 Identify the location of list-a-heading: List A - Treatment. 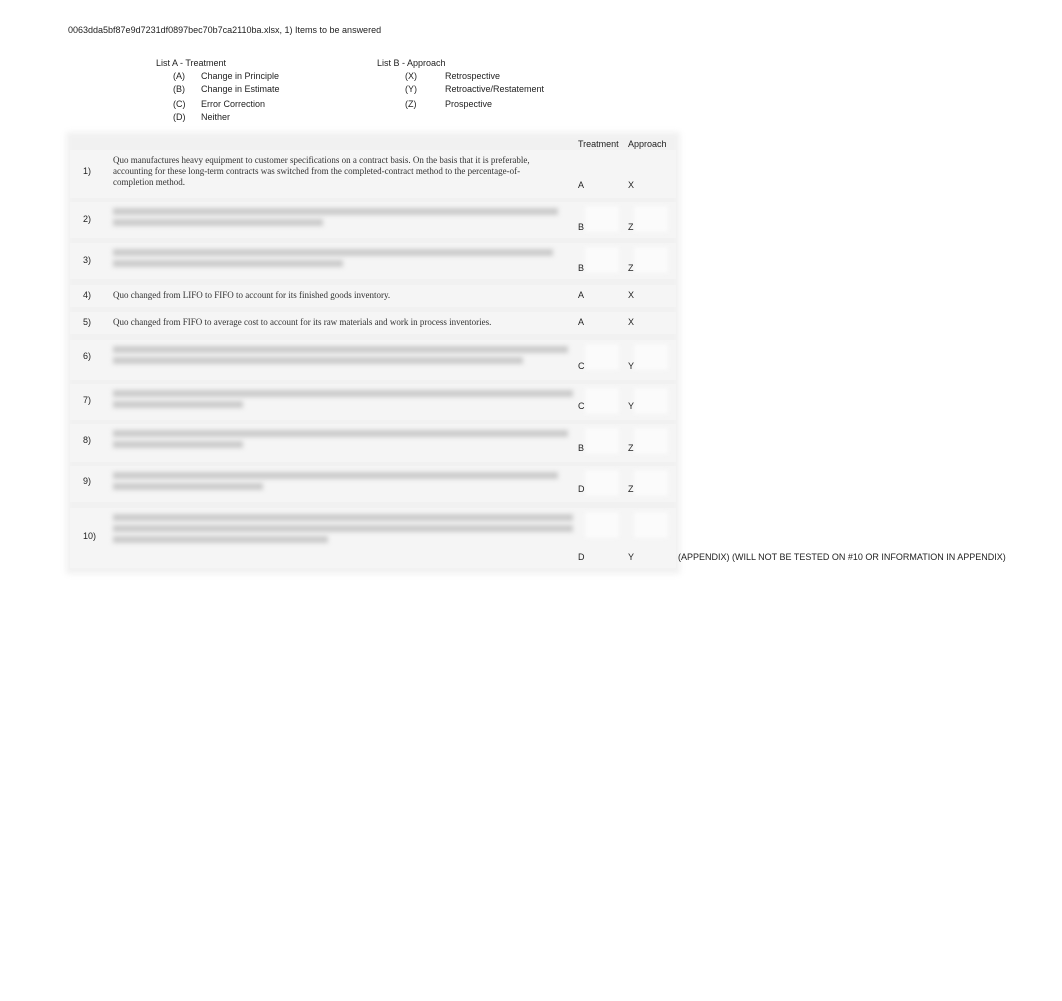
(191, 63).